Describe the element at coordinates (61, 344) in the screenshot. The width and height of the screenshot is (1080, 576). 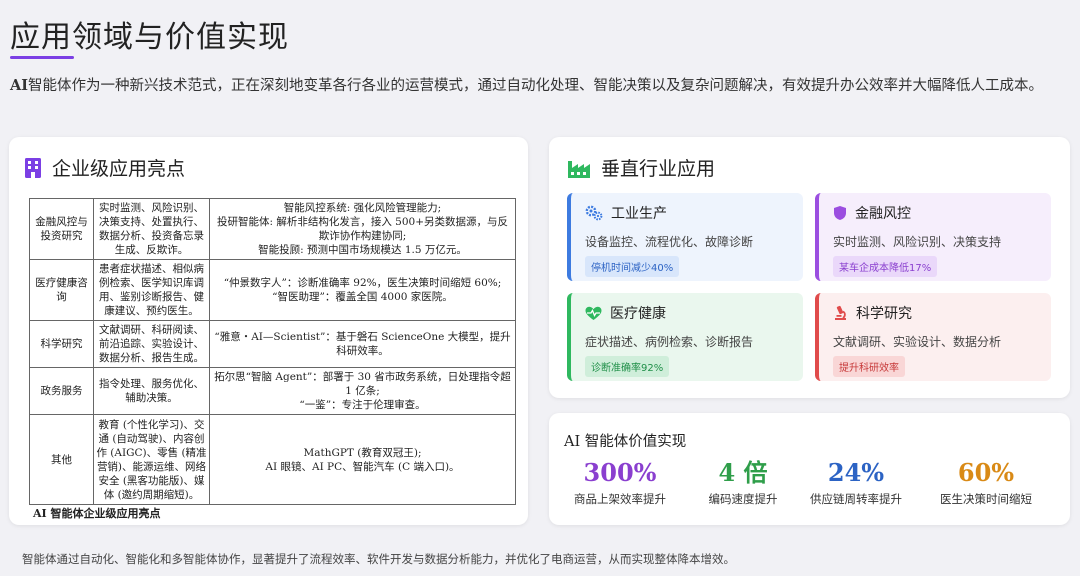
I see `table-cell-field: 科学研究` at that location.